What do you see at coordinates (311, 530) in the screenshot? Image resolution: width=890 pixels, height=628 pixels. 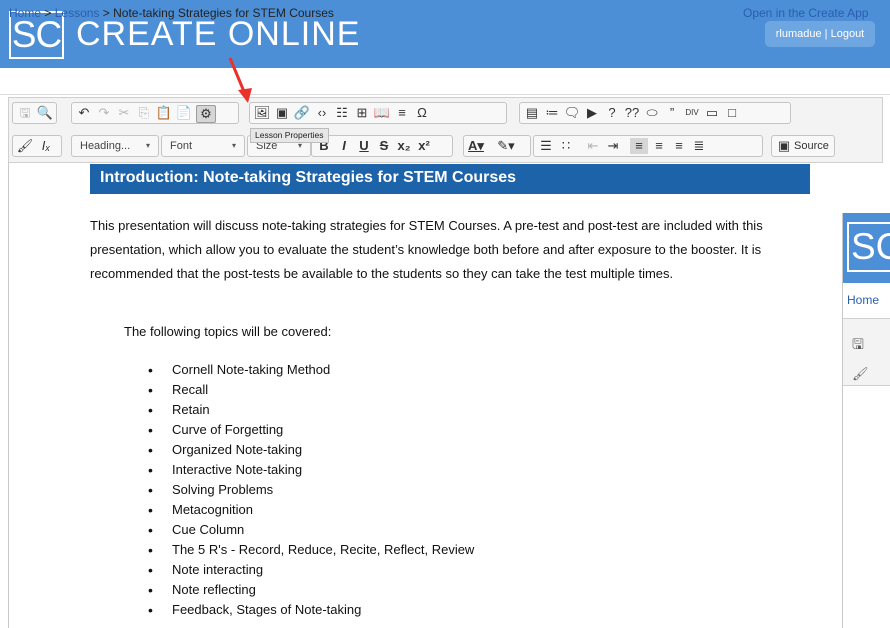 I see `list-item: Cue Column` at bounding box center [311, 530].